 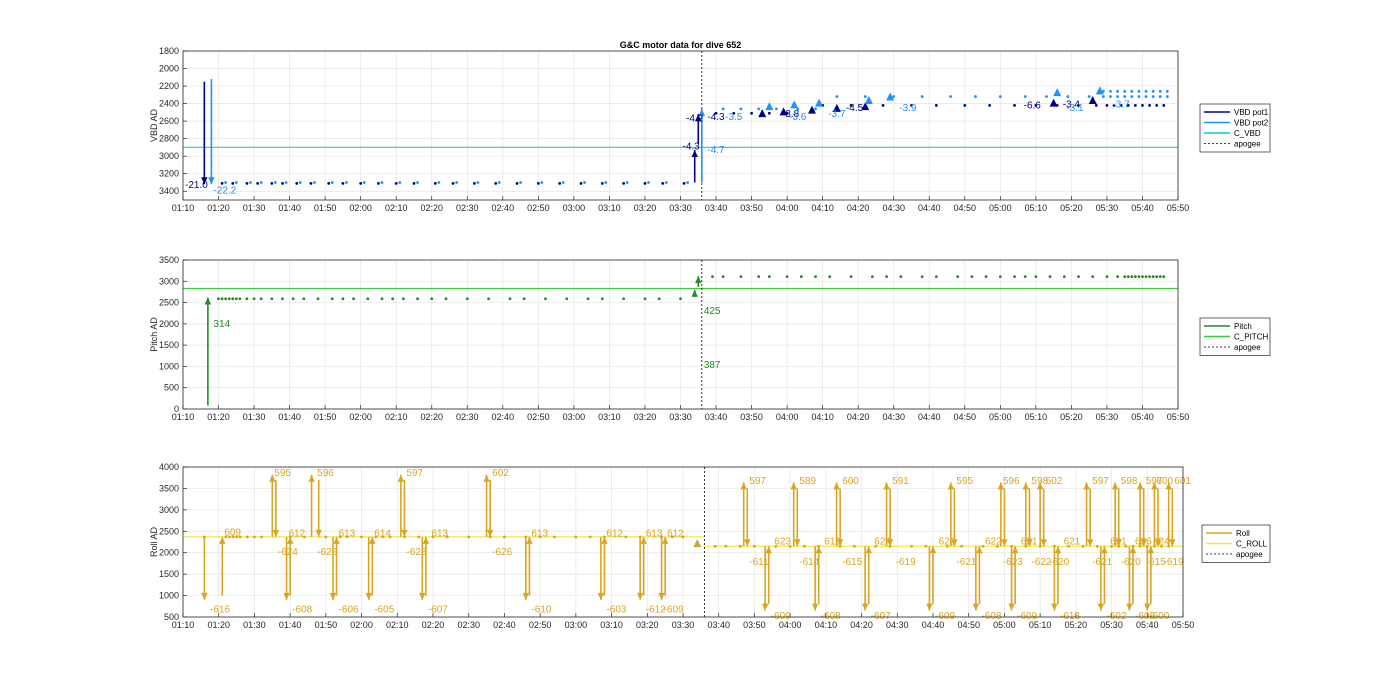 What do you see at coordinates (503, 208) in the screenshot?
I see `x-tick-label: 02:40` at bounding box center [503, 208].